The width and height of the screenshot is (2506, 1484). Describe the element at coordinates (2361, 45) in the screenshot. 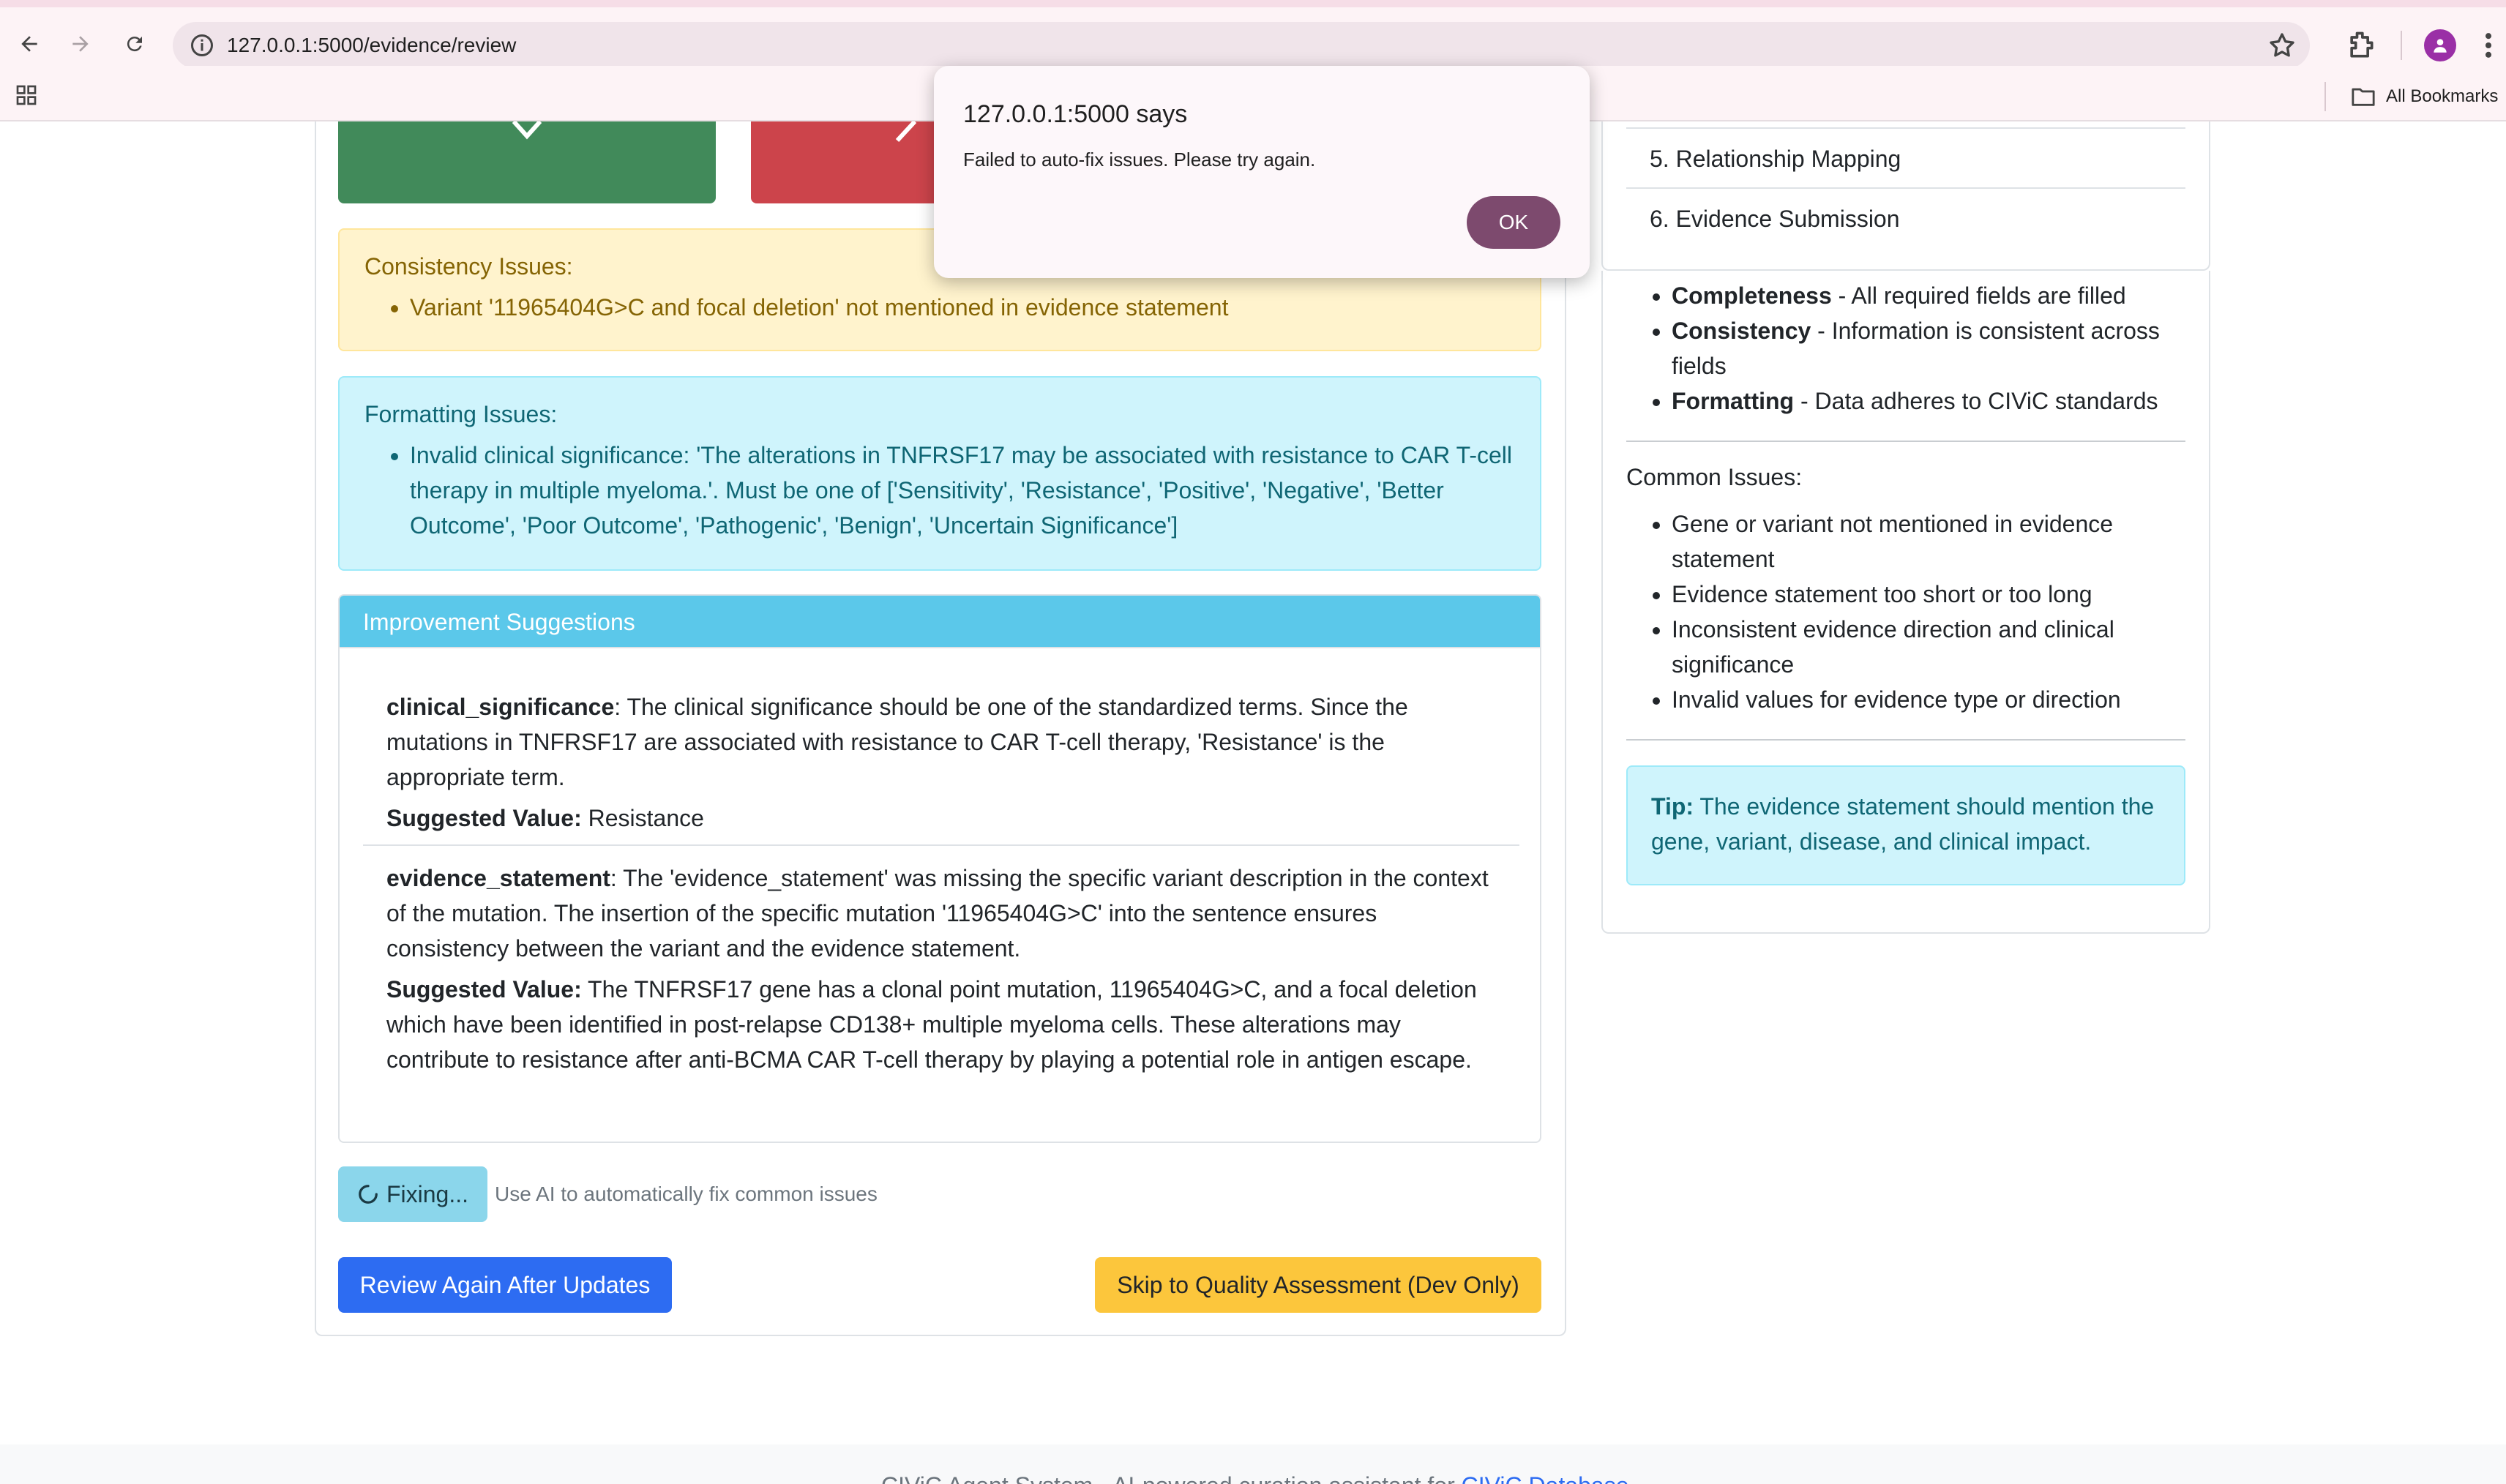

I see `extensions-icon` at that location.